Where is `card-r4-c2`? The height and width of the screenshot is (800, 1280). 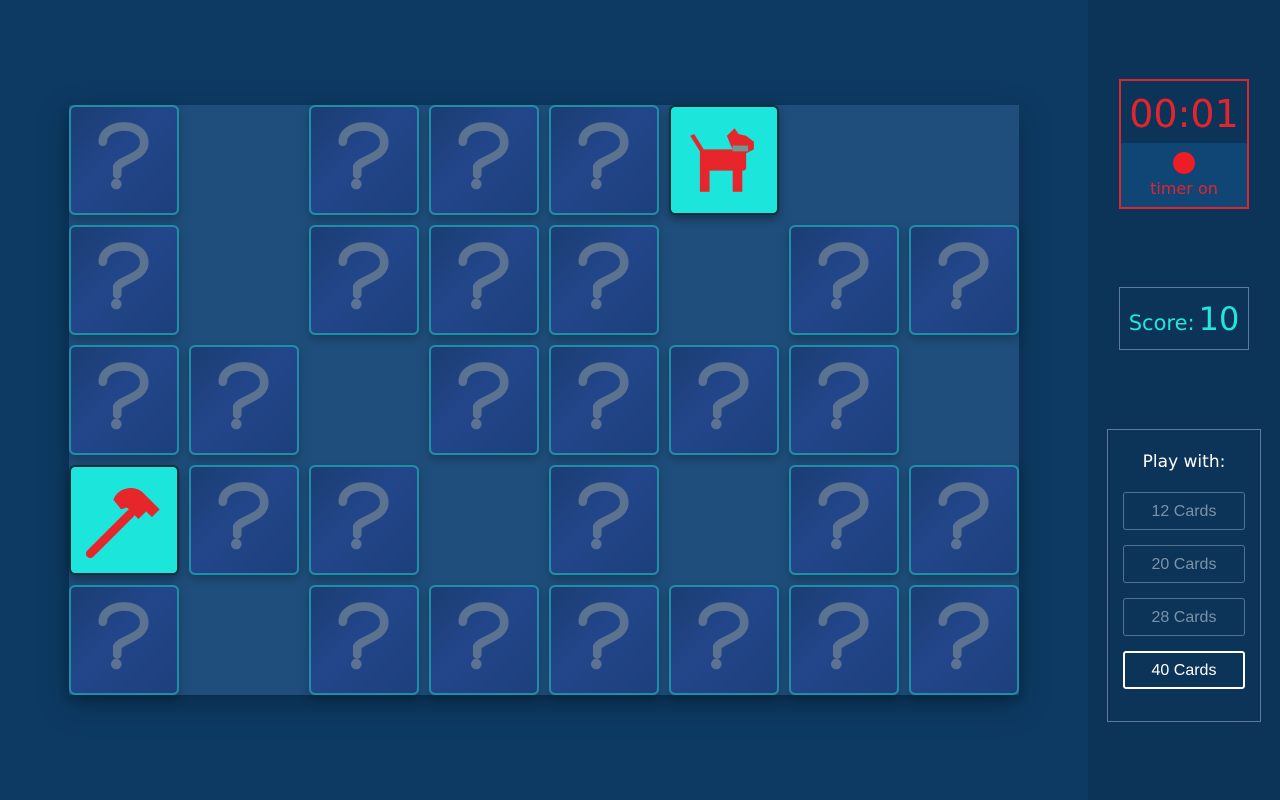 card-r4-c2 is located at coordinates (244, 520).